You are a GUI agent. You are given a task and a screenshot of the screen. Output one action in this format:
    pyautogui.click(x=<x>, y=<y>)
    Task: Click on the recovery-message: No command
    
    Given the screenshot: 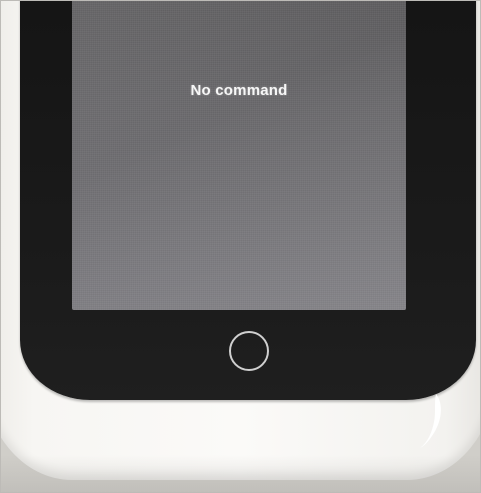 What is the action you would take?
    pyautogui.click(x=239, y=90)
    